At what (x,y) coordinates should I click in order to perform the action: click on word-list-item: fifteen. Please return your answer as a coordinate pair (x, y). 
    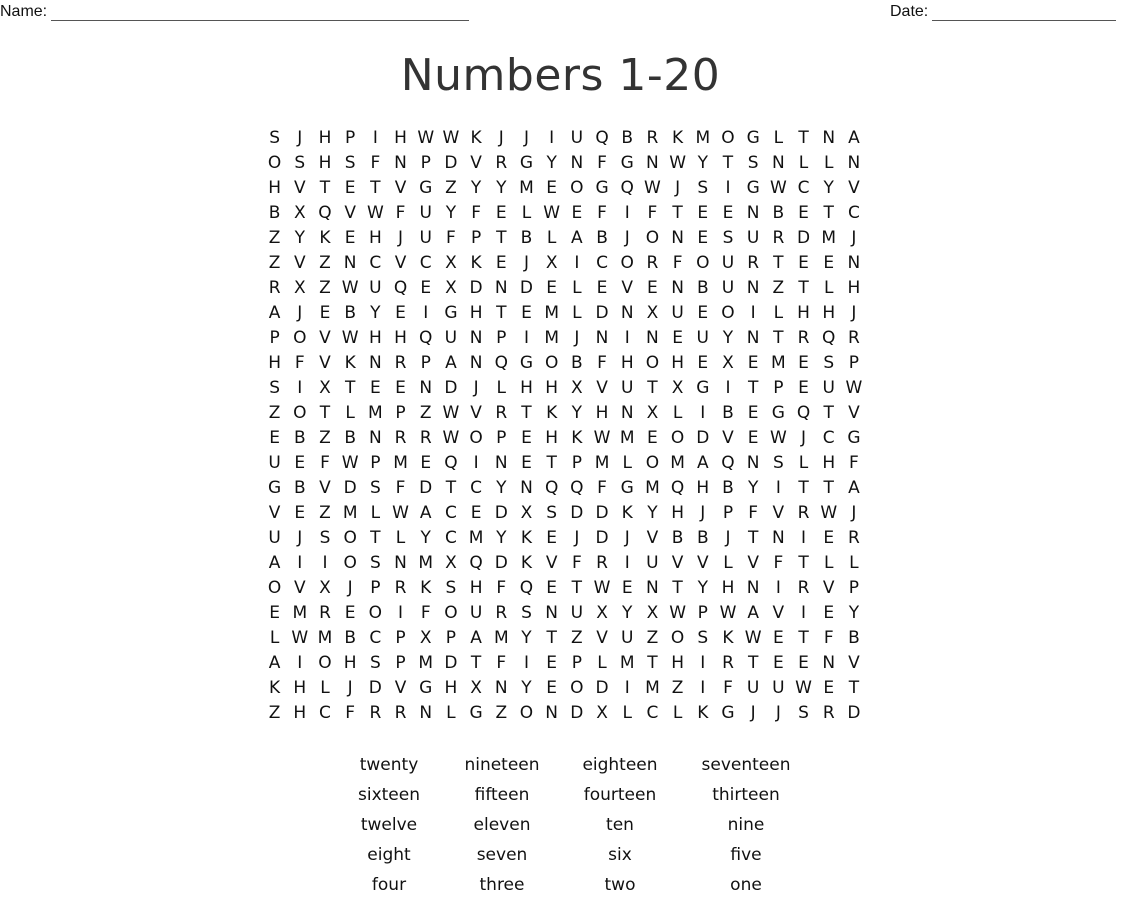
    Looking at the image, I should click on (502, 795).